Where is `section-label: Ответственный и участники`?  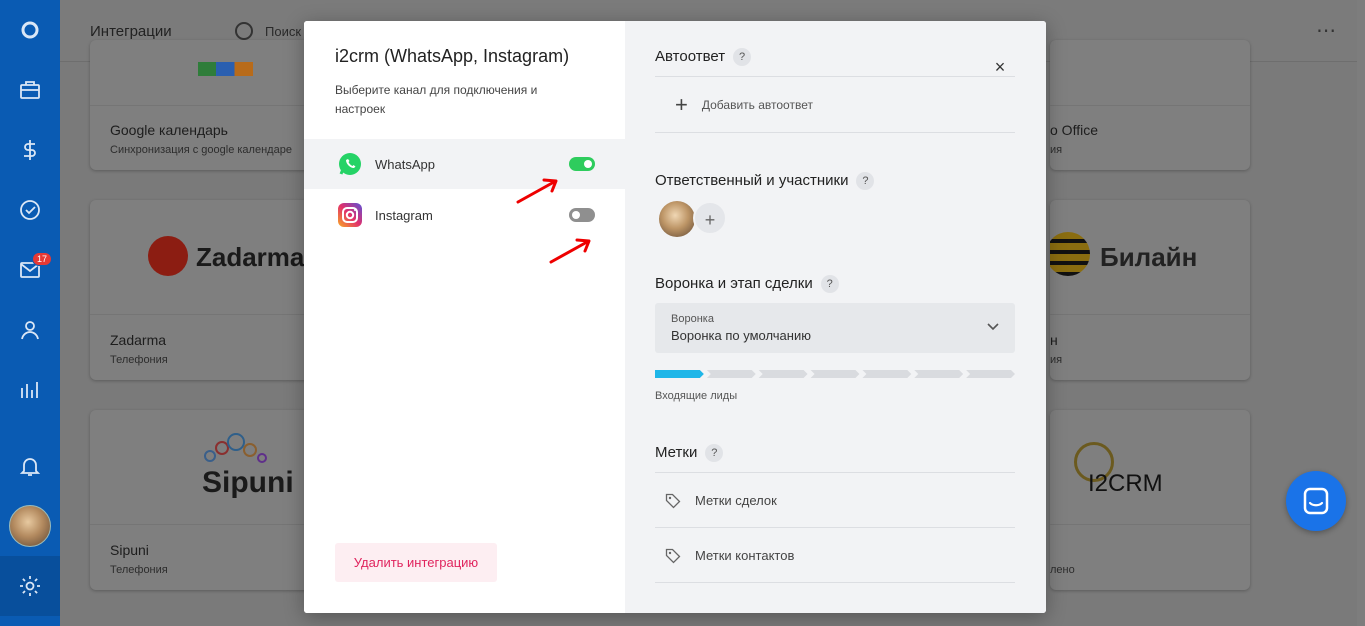 section-label: Ответственный и участники is located at coordinates (752, 180).